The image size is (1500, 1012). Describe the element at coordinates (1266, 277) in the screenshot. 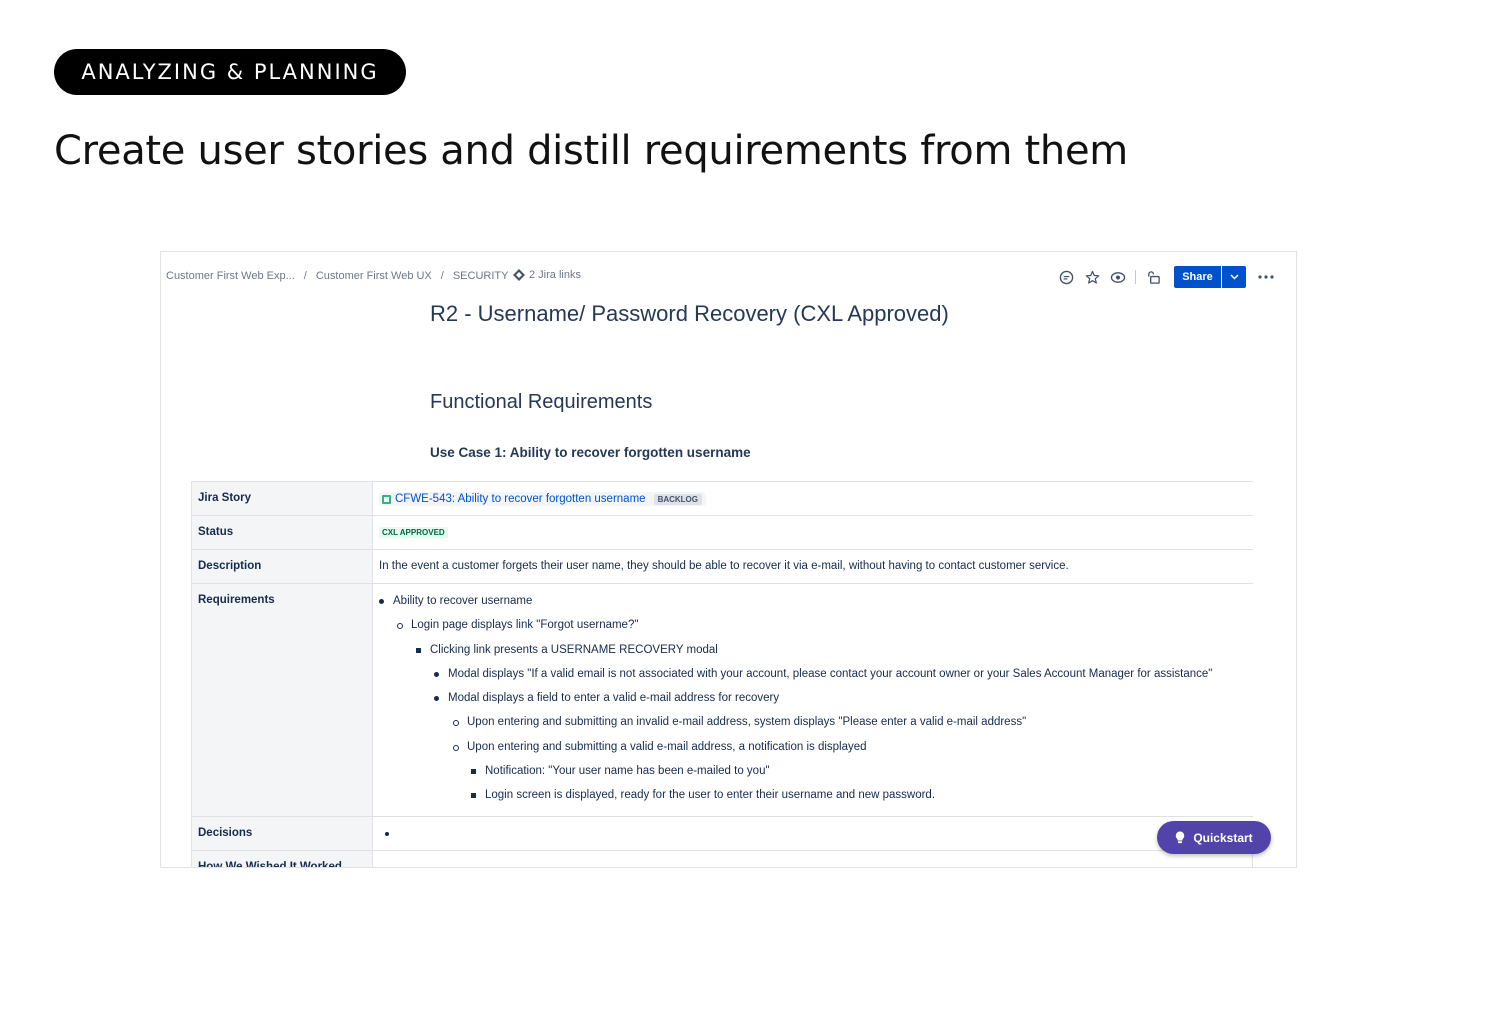

I see `more-actions-icon` at that location.